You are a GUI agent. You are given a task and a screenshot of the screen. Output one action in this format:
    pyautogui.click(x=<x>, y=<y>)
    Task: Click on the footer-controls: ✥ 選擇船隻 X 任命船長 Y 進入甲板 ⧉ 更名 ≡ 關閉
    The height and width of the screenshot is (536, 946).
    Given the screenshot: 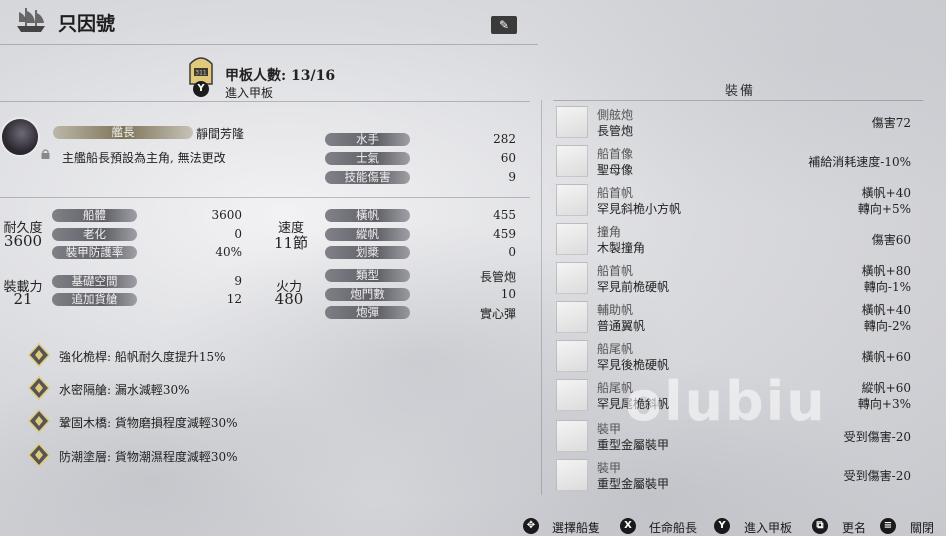 What is the action you would take?
    pyautogui.click(x=473, y=522)
    